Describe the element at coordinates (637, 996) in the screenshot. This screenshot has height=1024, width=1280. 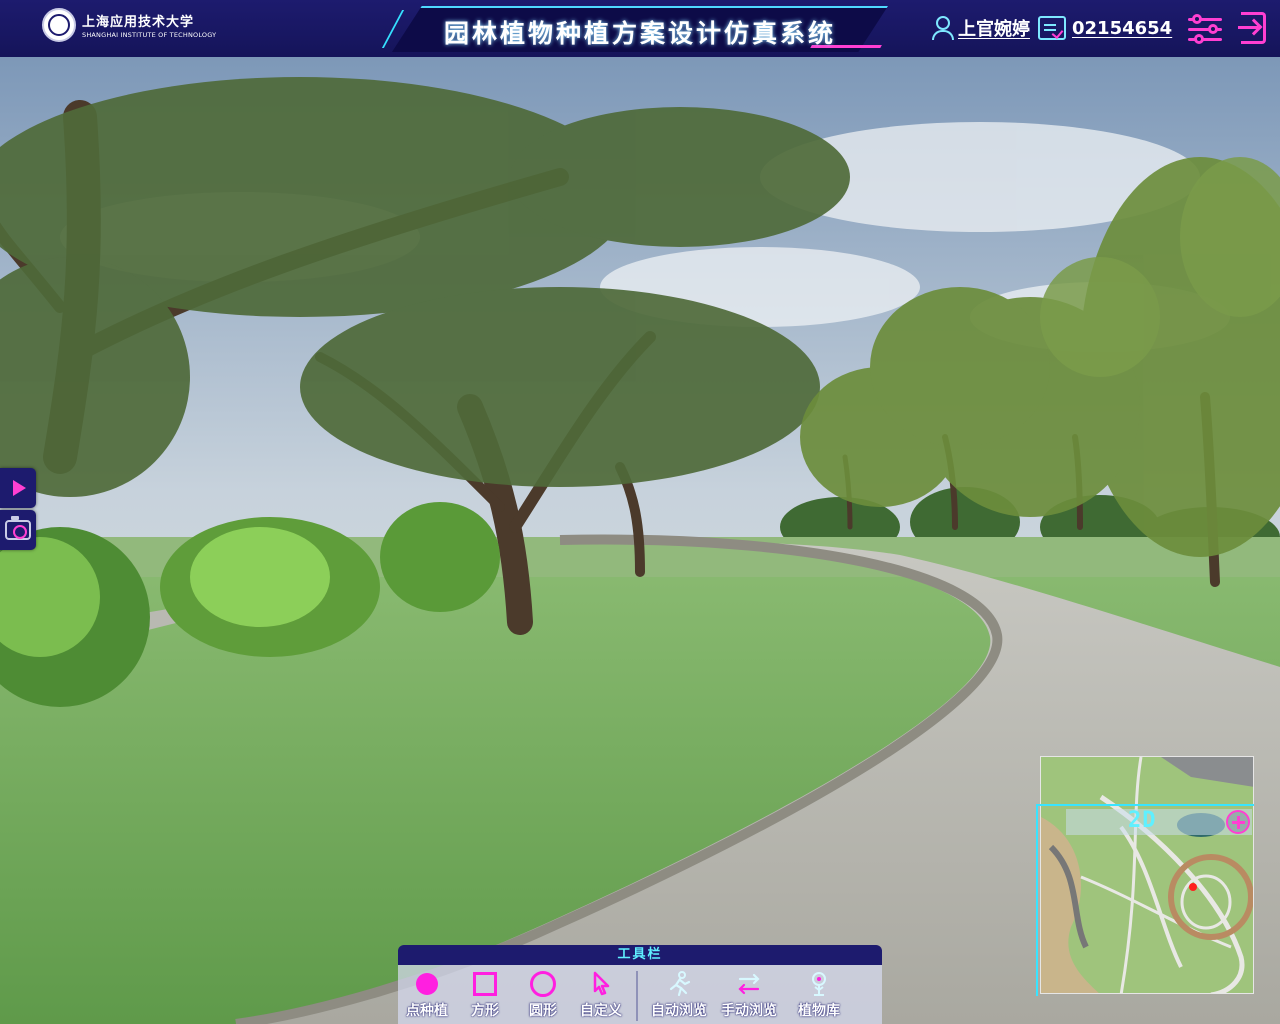
I see `toolbar-divider` at that location.